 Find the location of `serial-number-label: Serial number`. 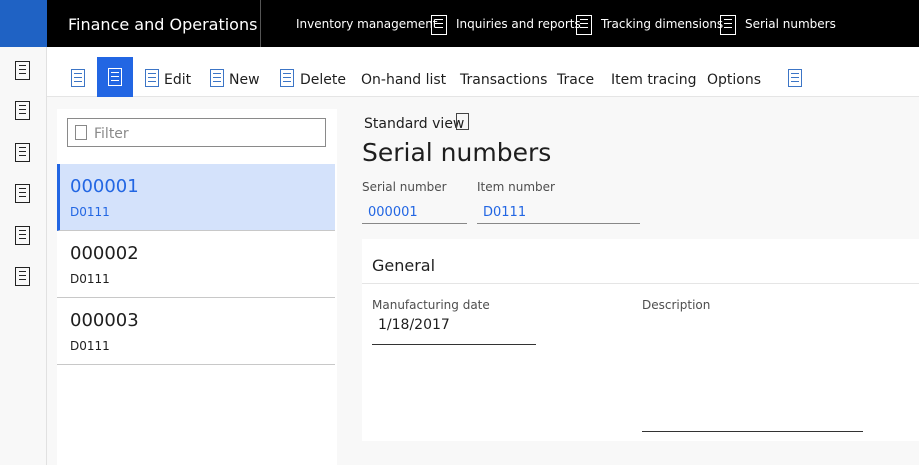

serial-number-label: Serial number is located at coordinates (404, 187).